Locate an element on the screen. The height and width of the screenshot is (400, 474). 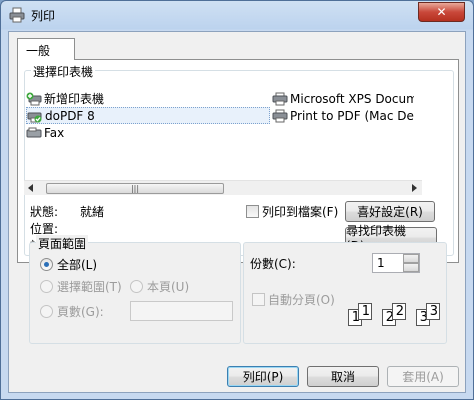
collate-page: 3 is located at coordinates (433, 311).